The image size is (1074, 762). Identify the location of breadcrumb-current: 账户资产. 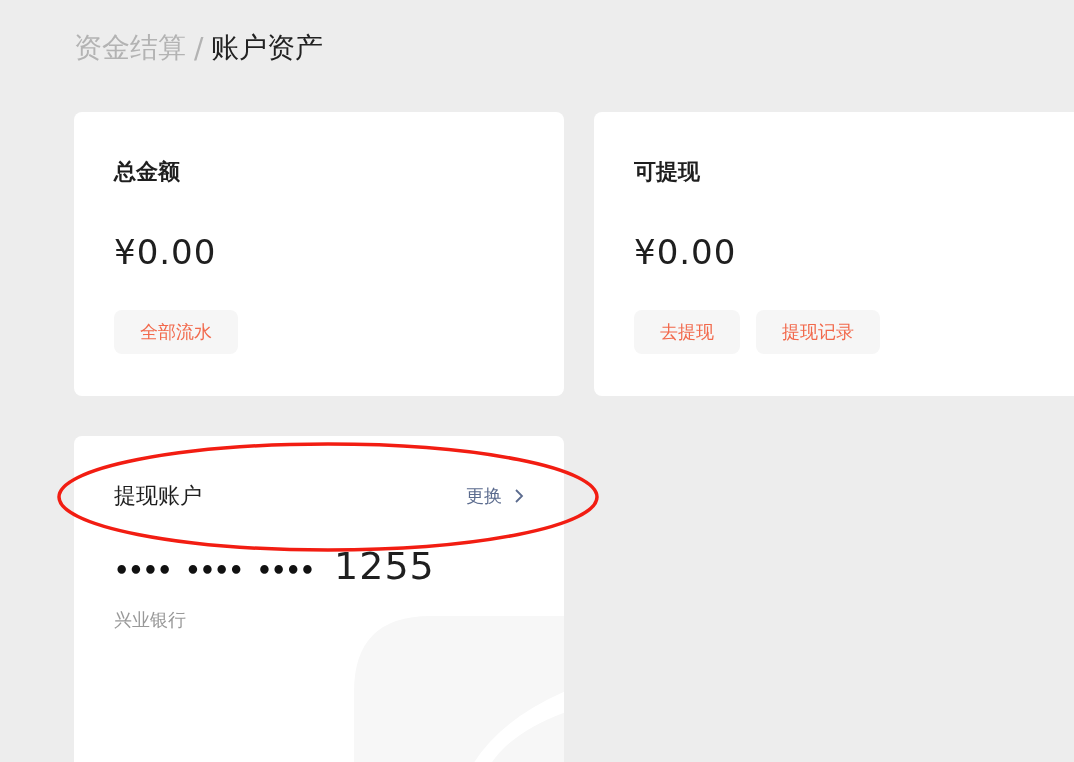
(267, 48).